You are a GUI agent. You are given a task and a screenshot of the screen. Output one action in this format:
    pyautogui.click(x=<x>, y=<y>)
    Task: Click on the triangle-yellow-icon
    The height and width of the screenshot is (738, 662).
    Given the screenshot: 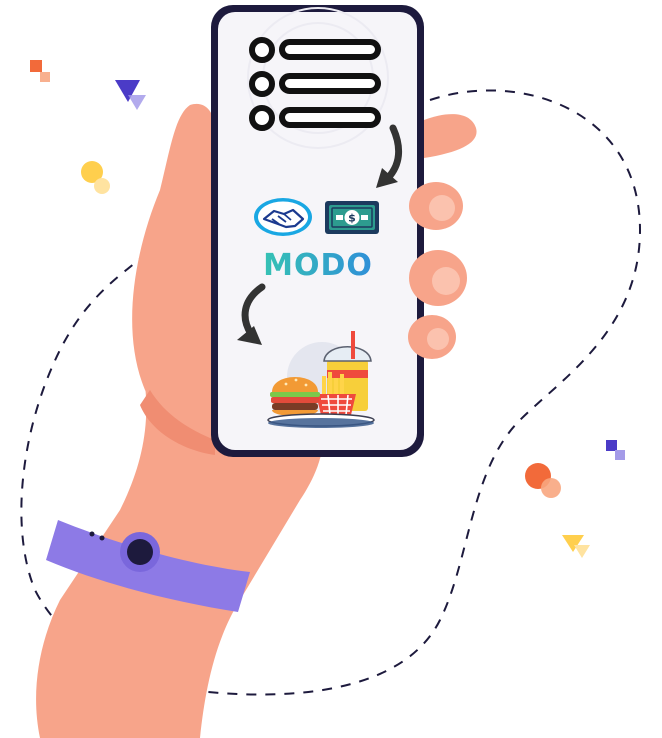 What is the action you would take?
    pyautogui.click(x=576, y=546)
    